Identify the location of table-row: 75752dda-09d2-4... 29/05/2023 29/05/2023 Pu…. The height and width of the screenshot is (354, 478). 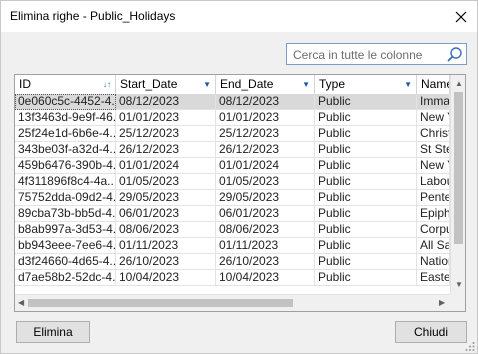
(232, 198).